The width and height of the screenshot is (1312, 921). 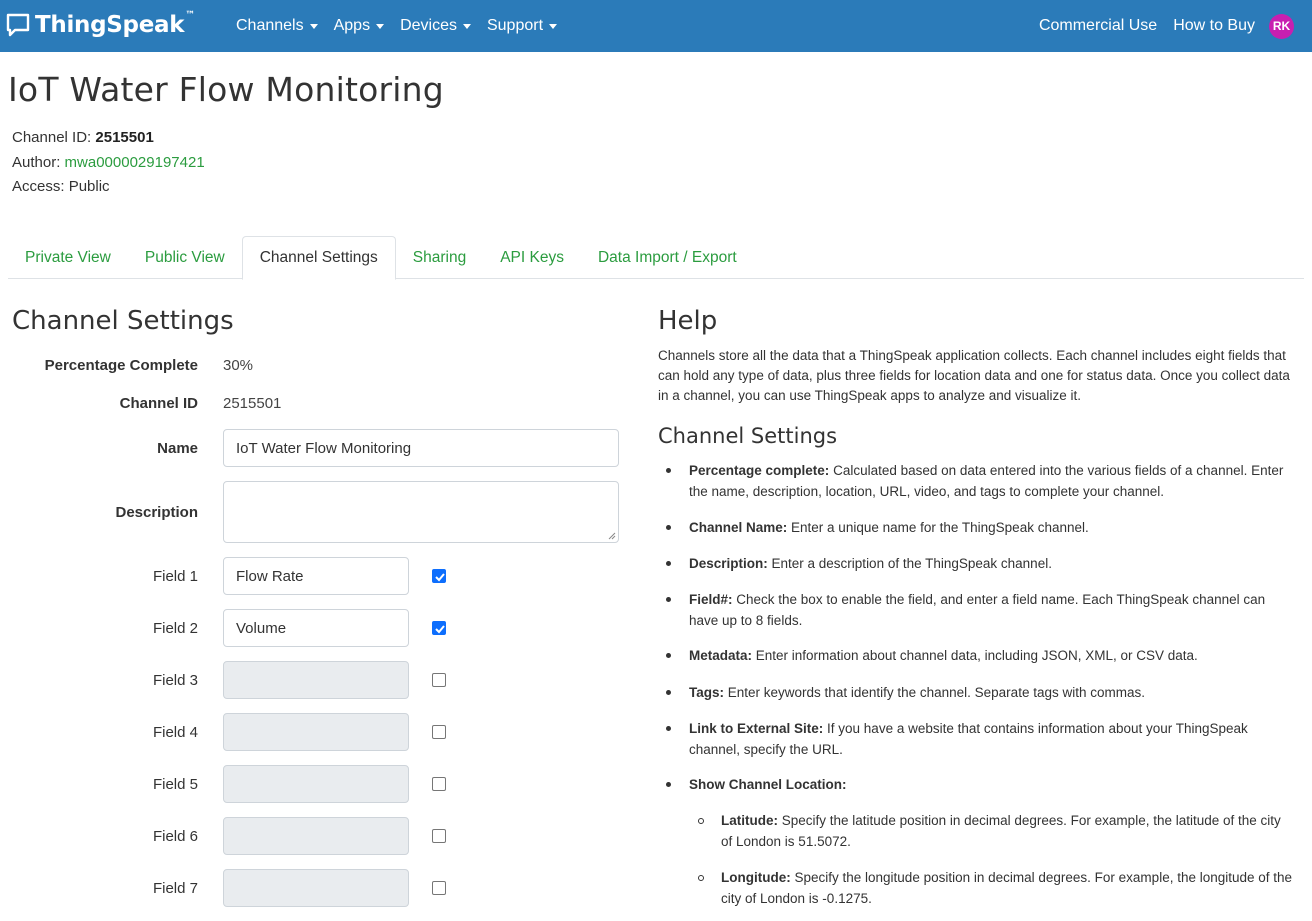 What do you see at coordinates (439, 680) in the screenshot?
I see `field-3-checkbox` at bounding box center [439, 680].